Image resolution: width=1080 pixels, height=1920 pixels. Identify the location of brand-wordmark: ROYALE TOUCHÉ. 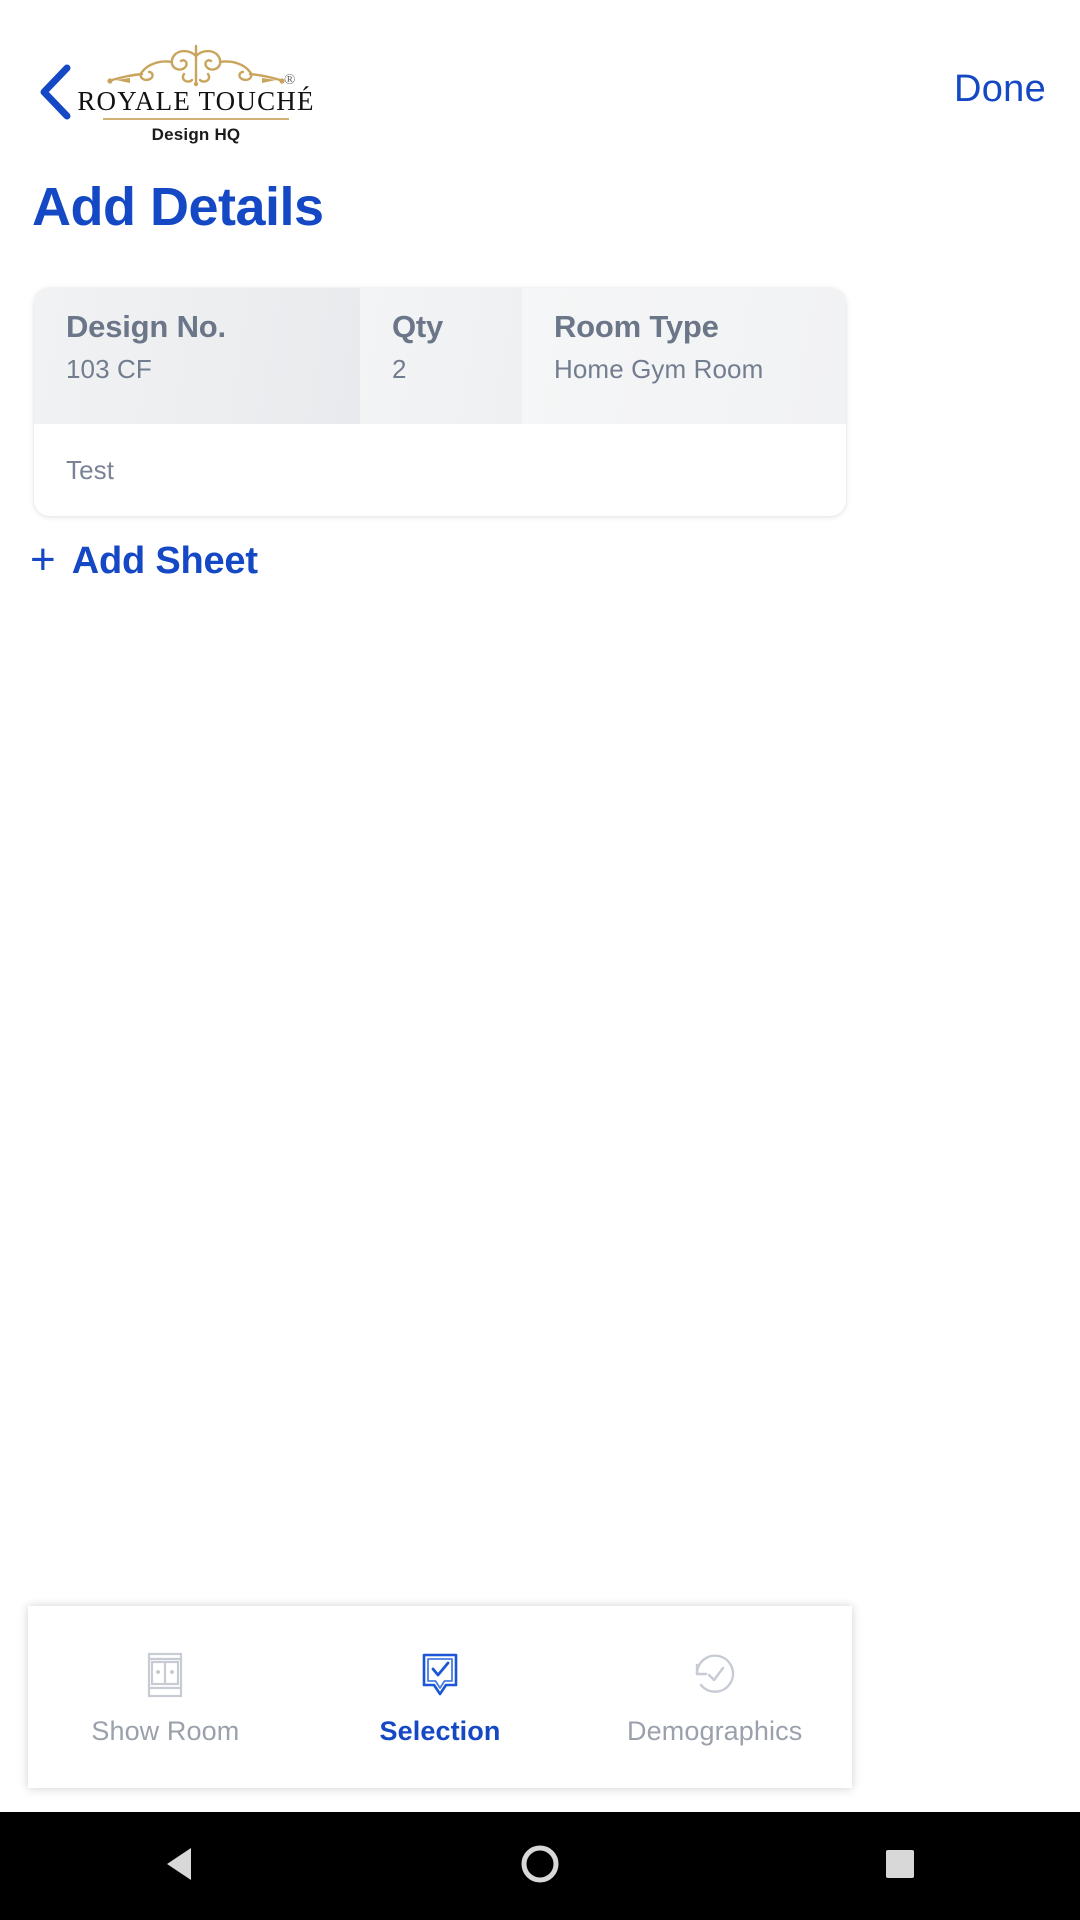
(196, 101).